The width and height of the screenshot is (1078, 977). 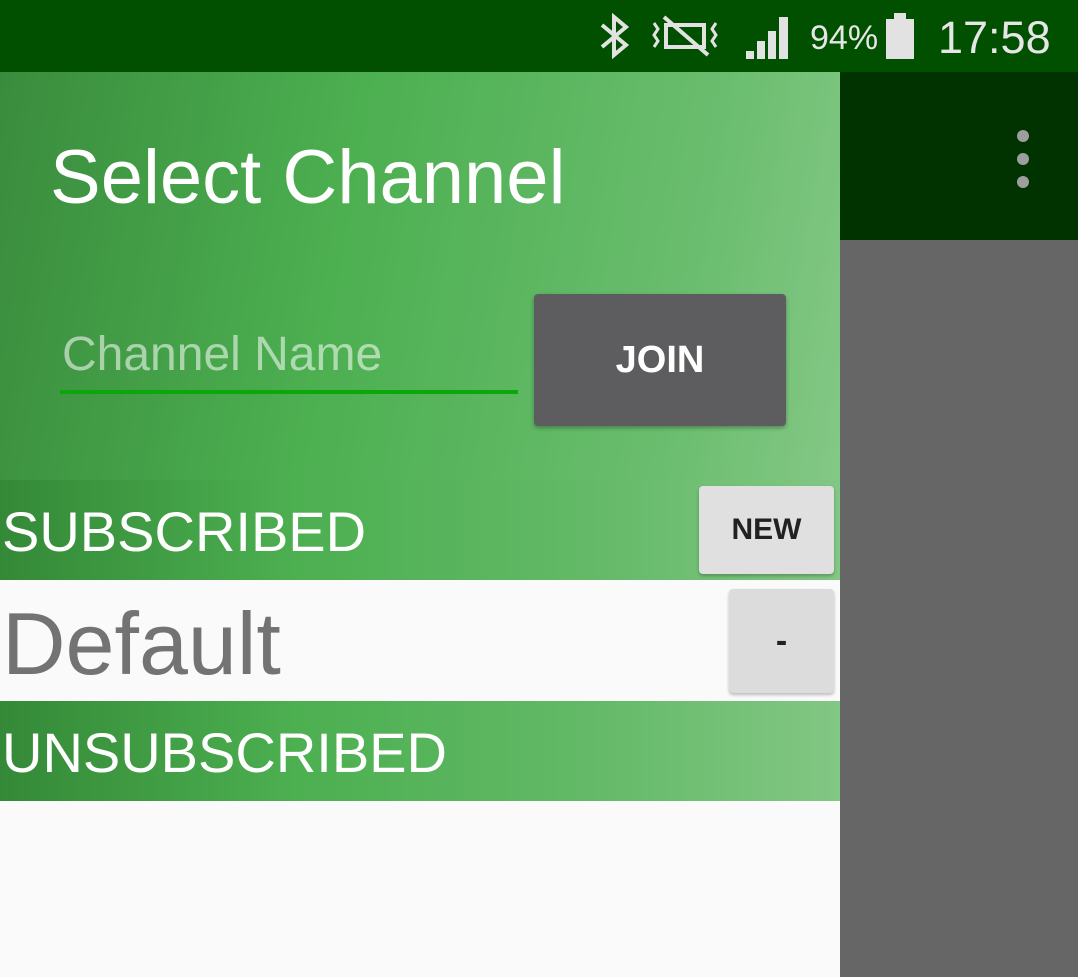 What do you see at coordinates (994, 37) in the screenshot?
I see `status-time: 17:58` at bounding box center [994, 37].